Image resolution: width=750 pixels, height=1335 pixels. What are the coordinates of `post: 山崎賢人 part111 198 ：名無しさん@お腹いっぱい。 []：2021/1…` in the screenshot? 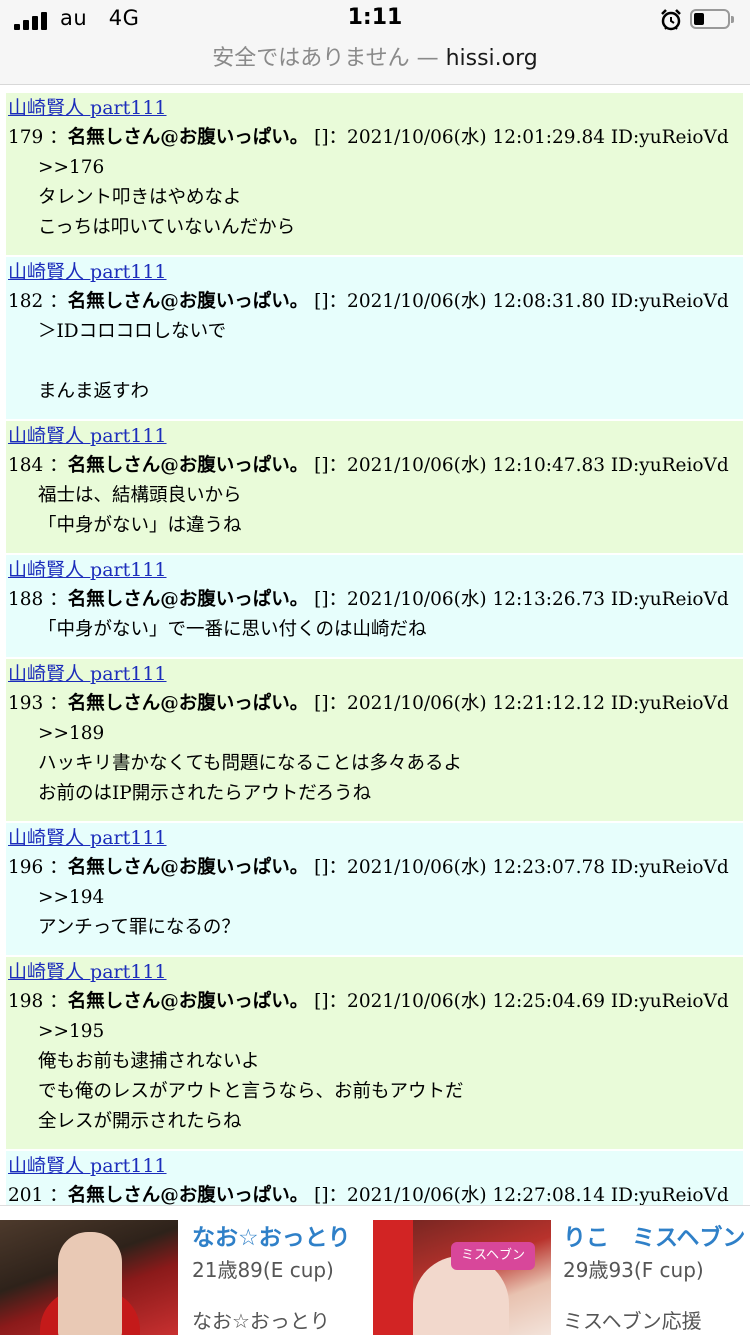 It's located at (374, 1052).